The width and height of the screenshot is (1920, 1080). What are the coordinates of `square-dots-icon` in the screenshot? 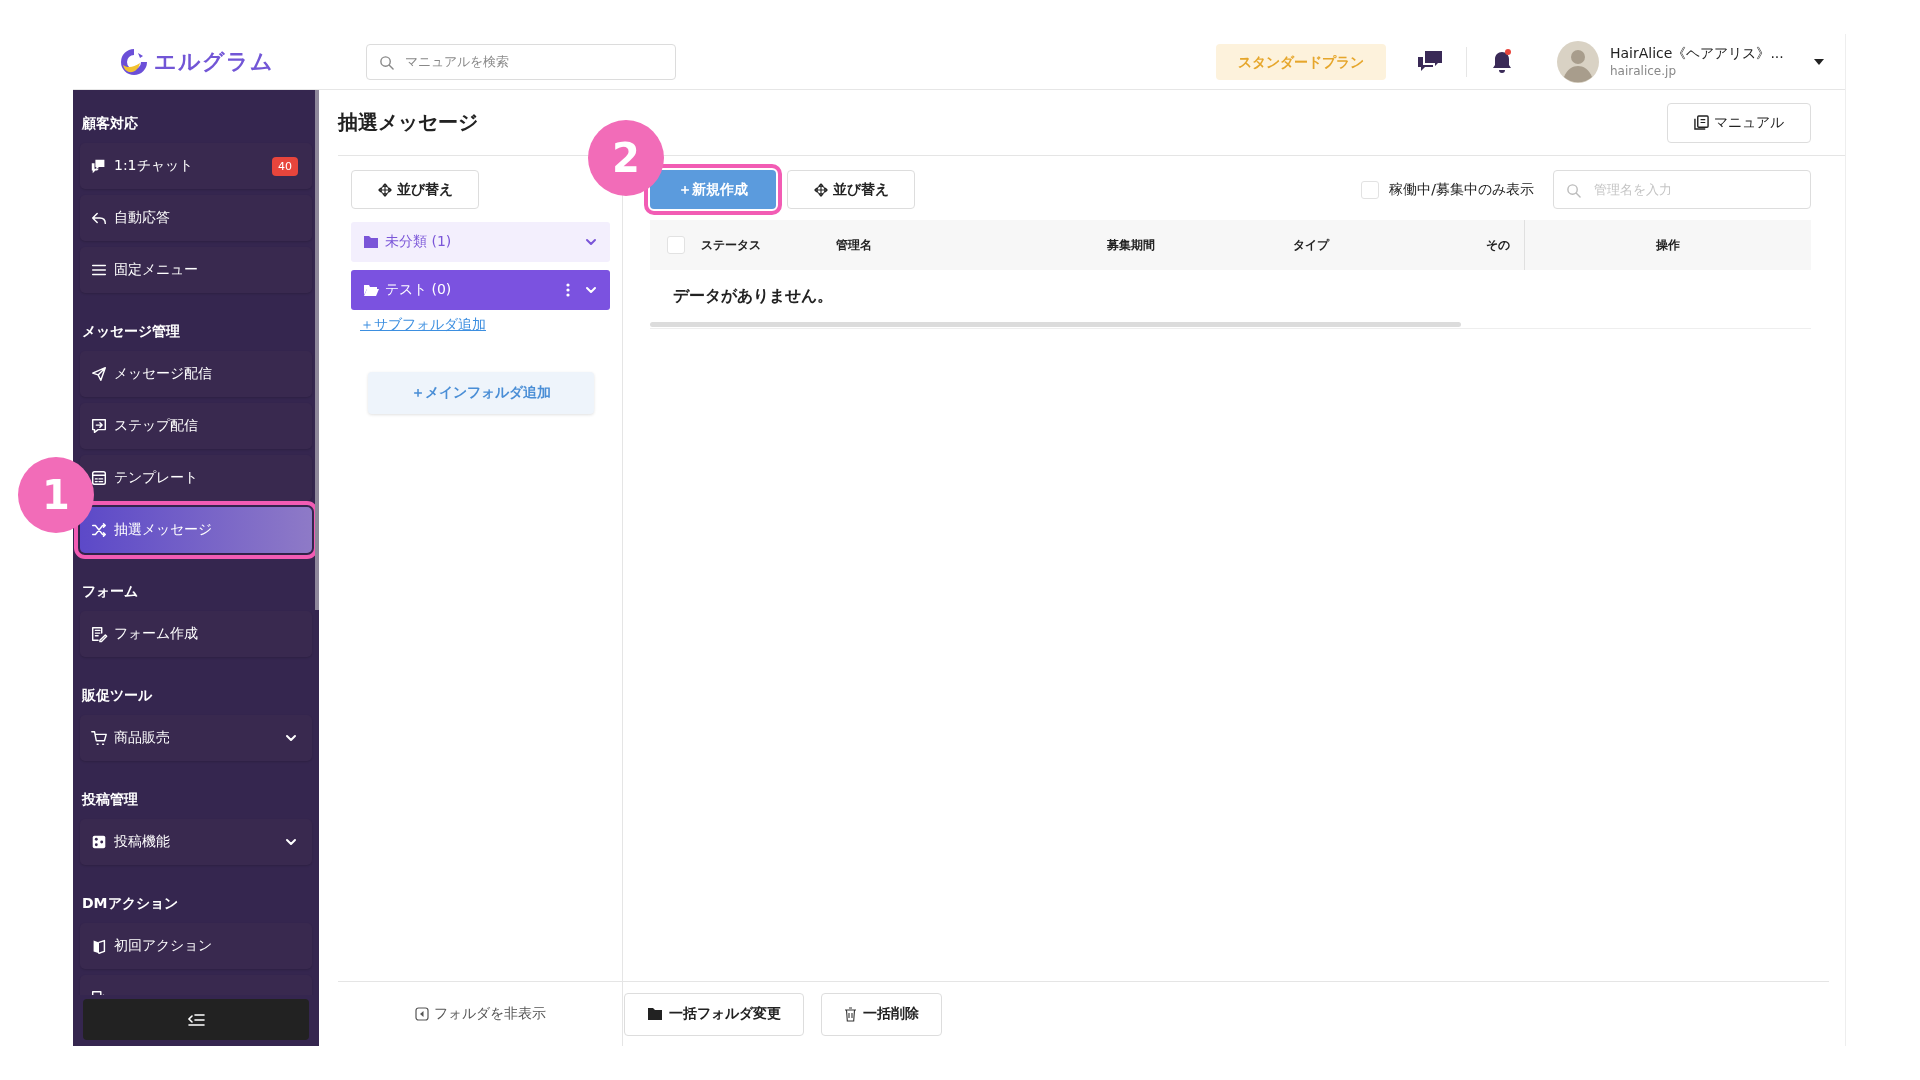 It's located at (99, 842).